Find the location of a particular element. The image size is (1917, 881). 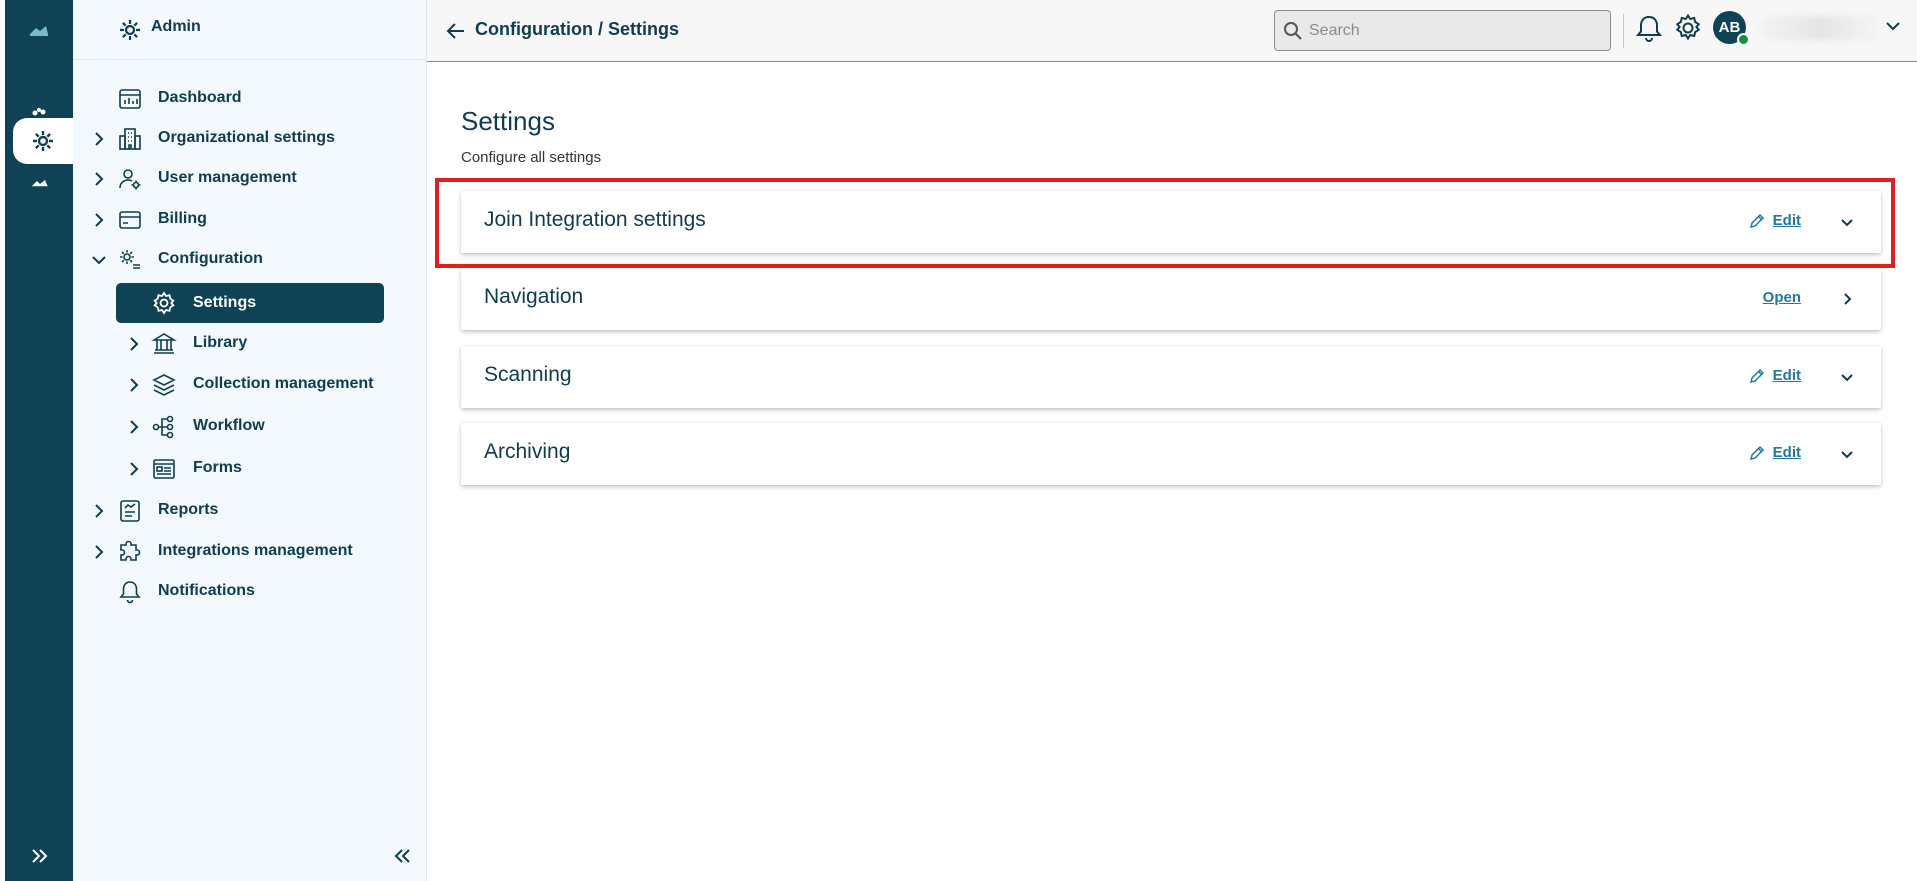

card-title: Join Integration settings is located at coordinates (595, 219).